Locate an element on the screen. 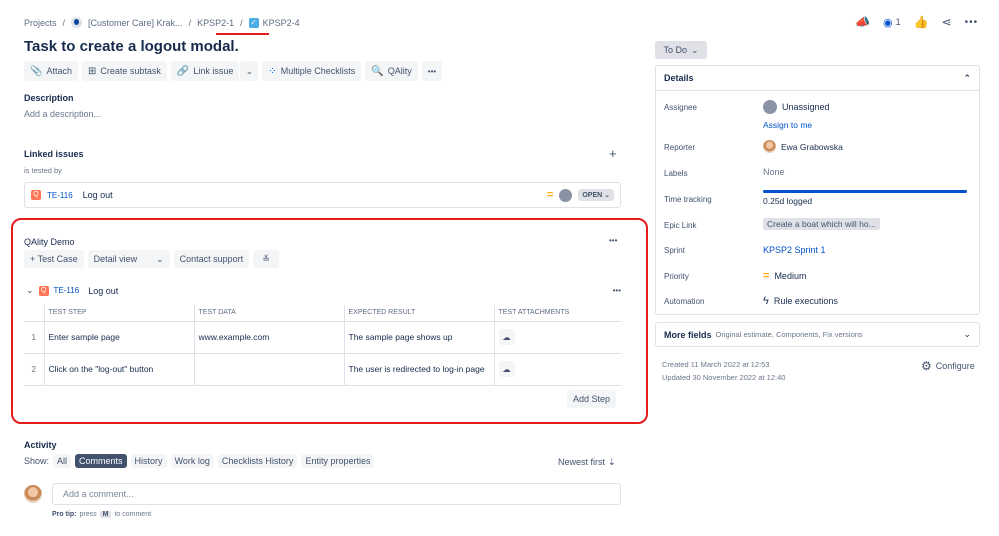 This screenshot has width=999, height=536. link-icon: 🔗 is located at coordinates (183, 71).